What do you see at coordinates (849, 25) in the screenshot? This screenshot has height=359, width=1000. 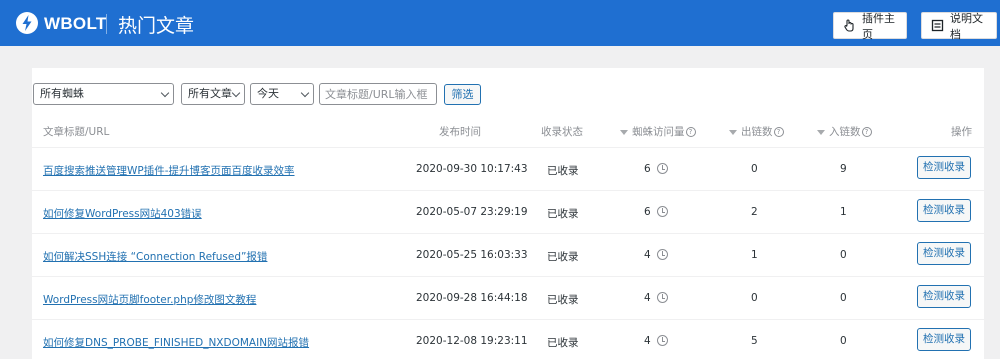 I see `hand-pointer-icon` at bounding box center [849, 25].